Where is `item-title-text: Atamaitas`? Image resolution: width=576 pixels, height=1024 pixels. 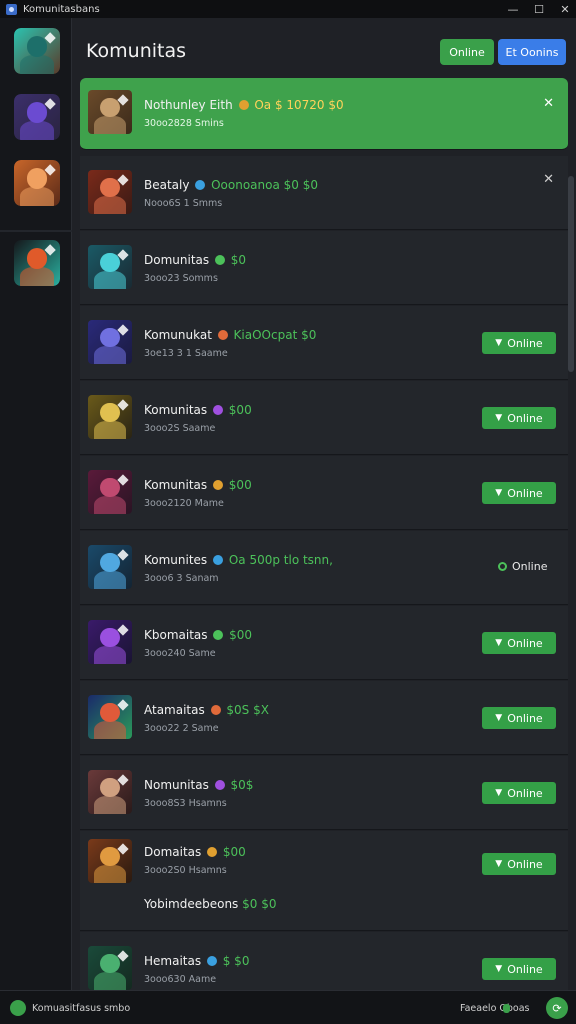
item-title-text: Atamaitas is located at coordinates (176, 710).